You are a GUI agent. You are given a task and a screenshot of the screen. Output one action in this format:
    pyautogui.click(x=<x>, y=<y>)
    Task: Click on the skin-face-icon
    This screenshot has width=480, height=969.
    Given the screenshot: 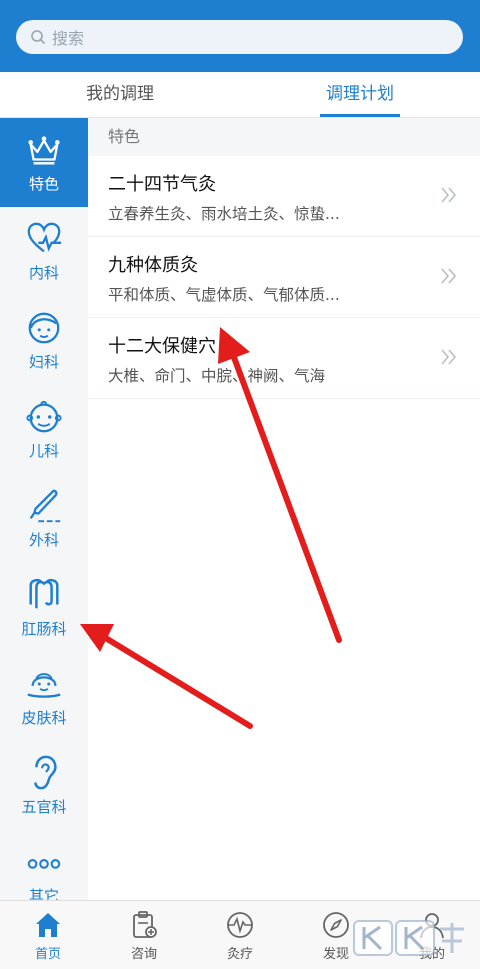 What is the action you would take?
    pyautogui.click(x=44, y=685)
    